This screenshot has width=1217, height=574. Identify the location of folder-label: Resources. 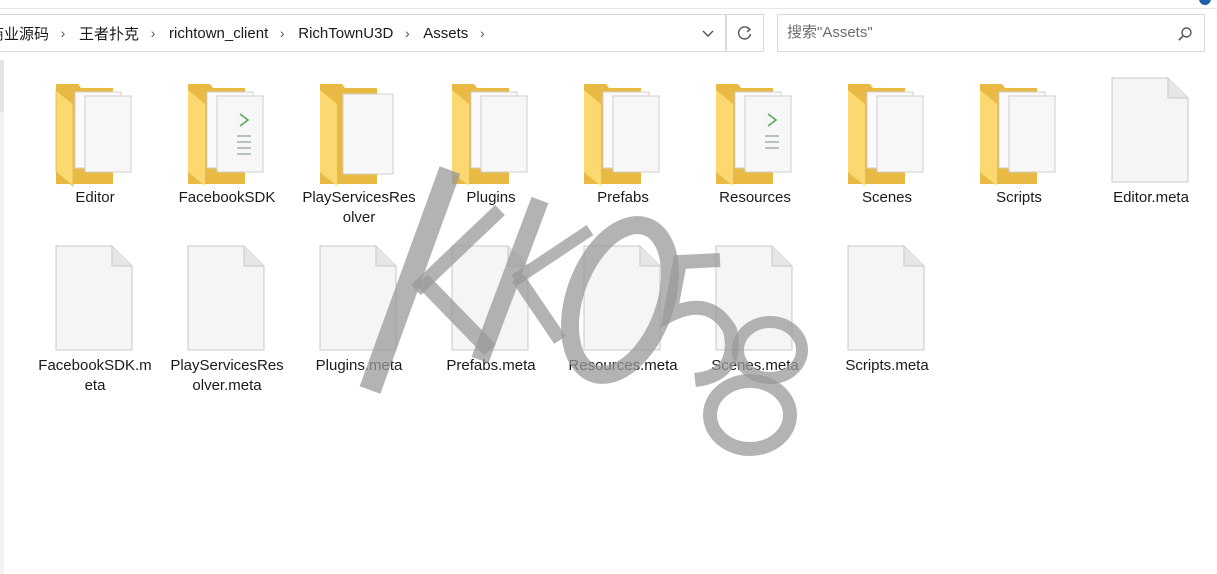
(755, 197).